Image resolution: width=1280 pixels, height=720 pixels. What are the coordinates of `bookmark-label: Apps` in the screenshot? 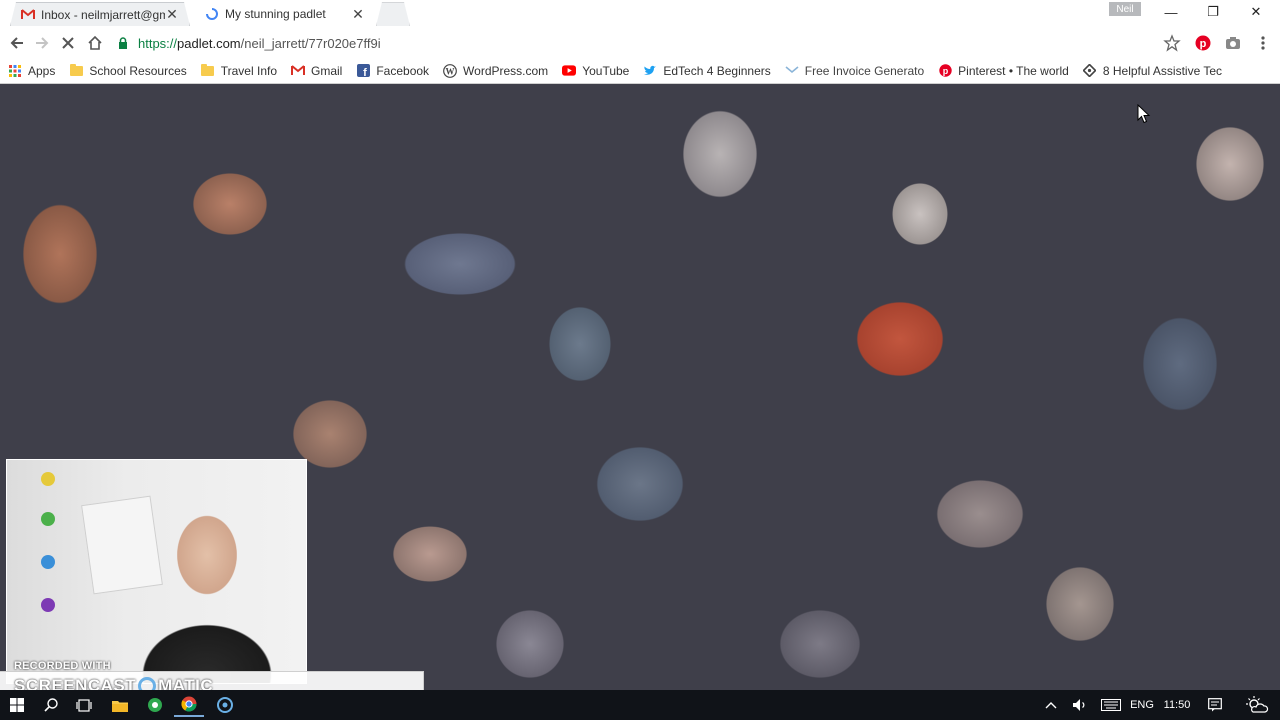 It's located at (42, 70).